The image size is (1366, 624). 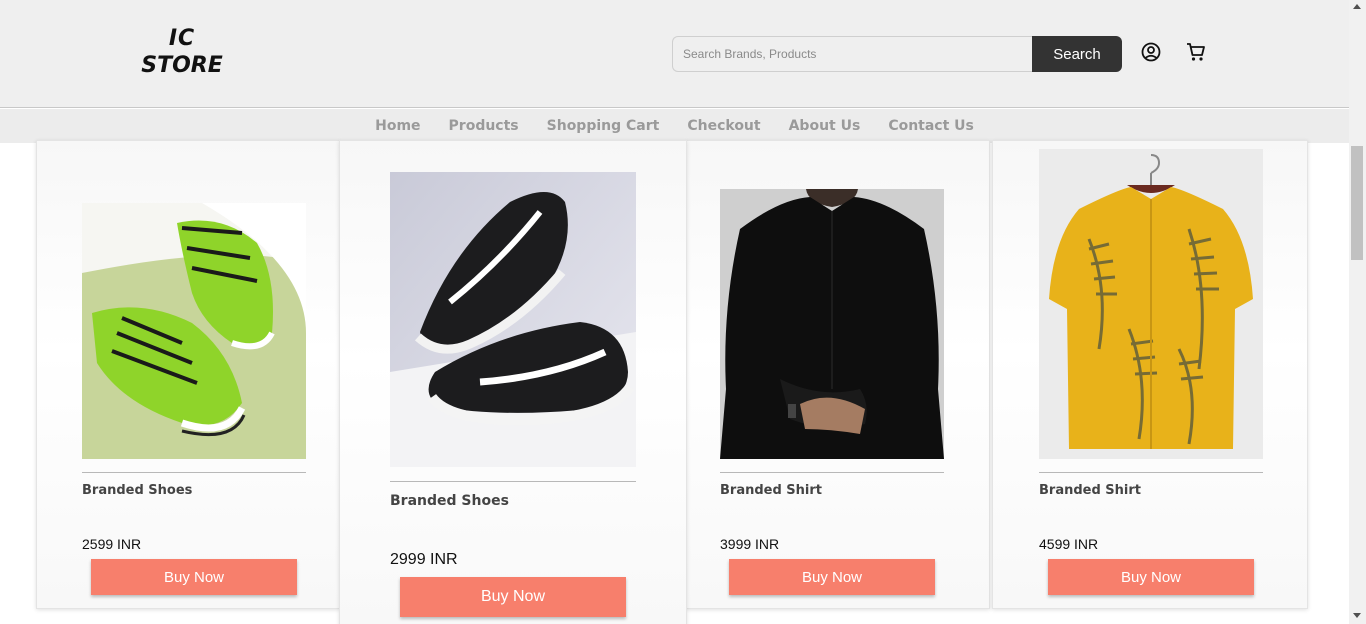 I want to click on product-price: 4599 INR, so click(x=1069, y=544).